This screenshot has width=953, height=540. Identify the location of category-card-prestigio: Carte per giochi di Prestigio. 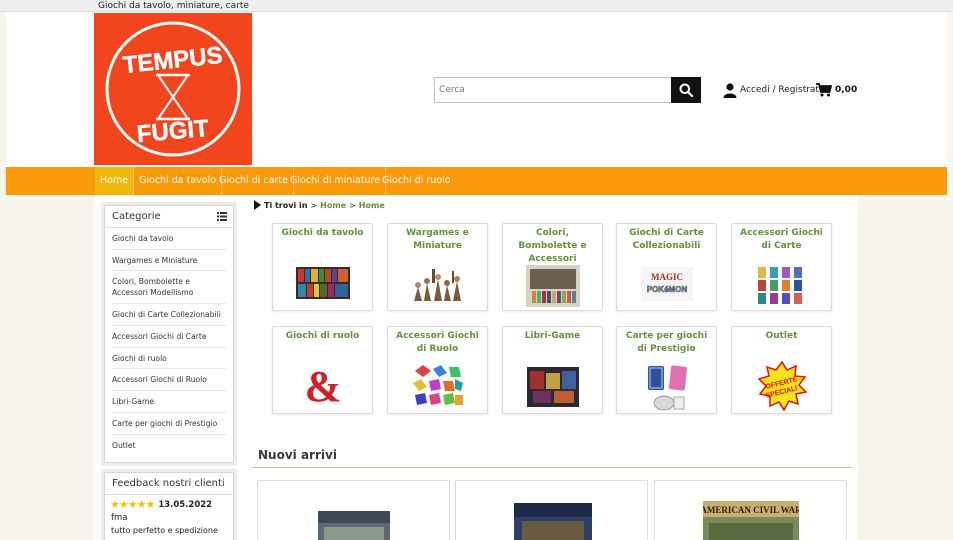
(666, 370).